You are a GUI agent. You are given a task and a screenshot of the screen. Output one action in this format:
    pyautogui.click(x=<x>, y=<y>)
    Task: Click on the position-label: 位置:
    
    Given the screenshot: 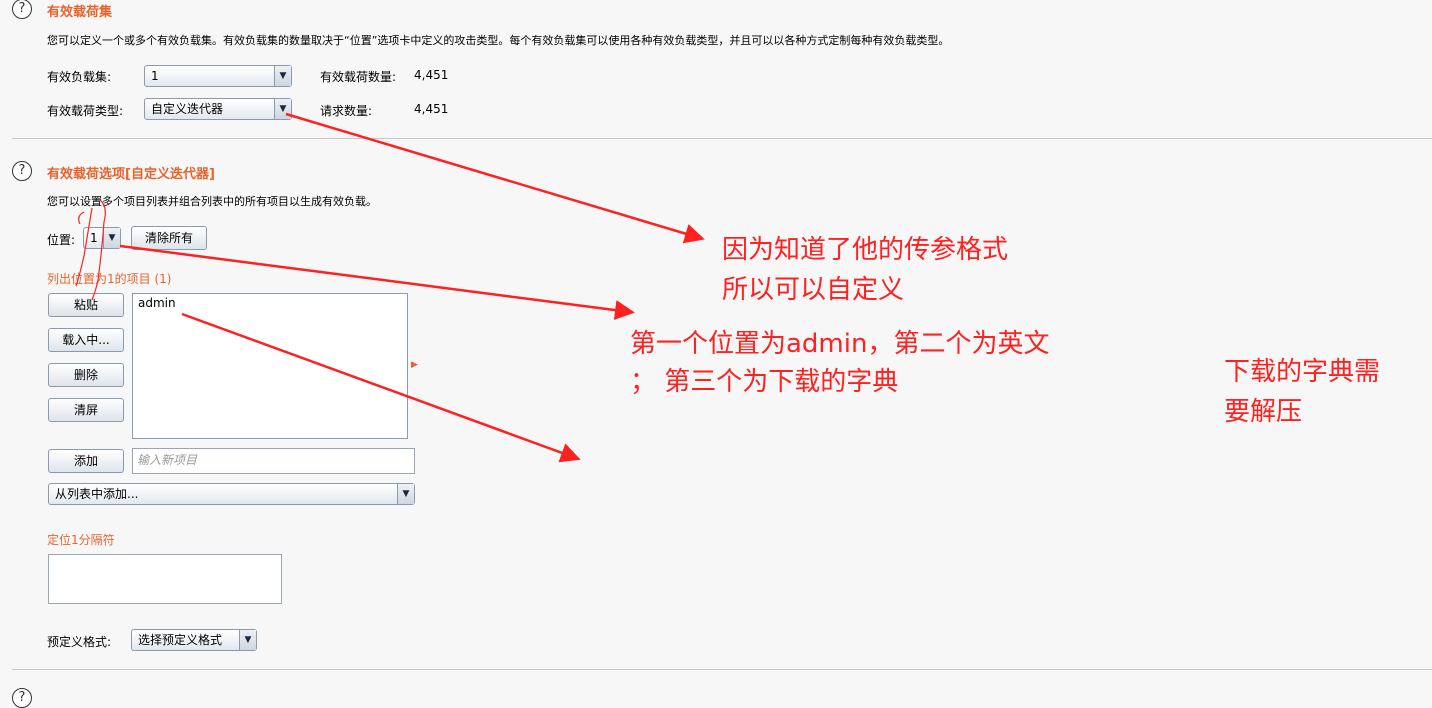 What is the action you would take?
    pyautogui.click(x=61, y=240)
    